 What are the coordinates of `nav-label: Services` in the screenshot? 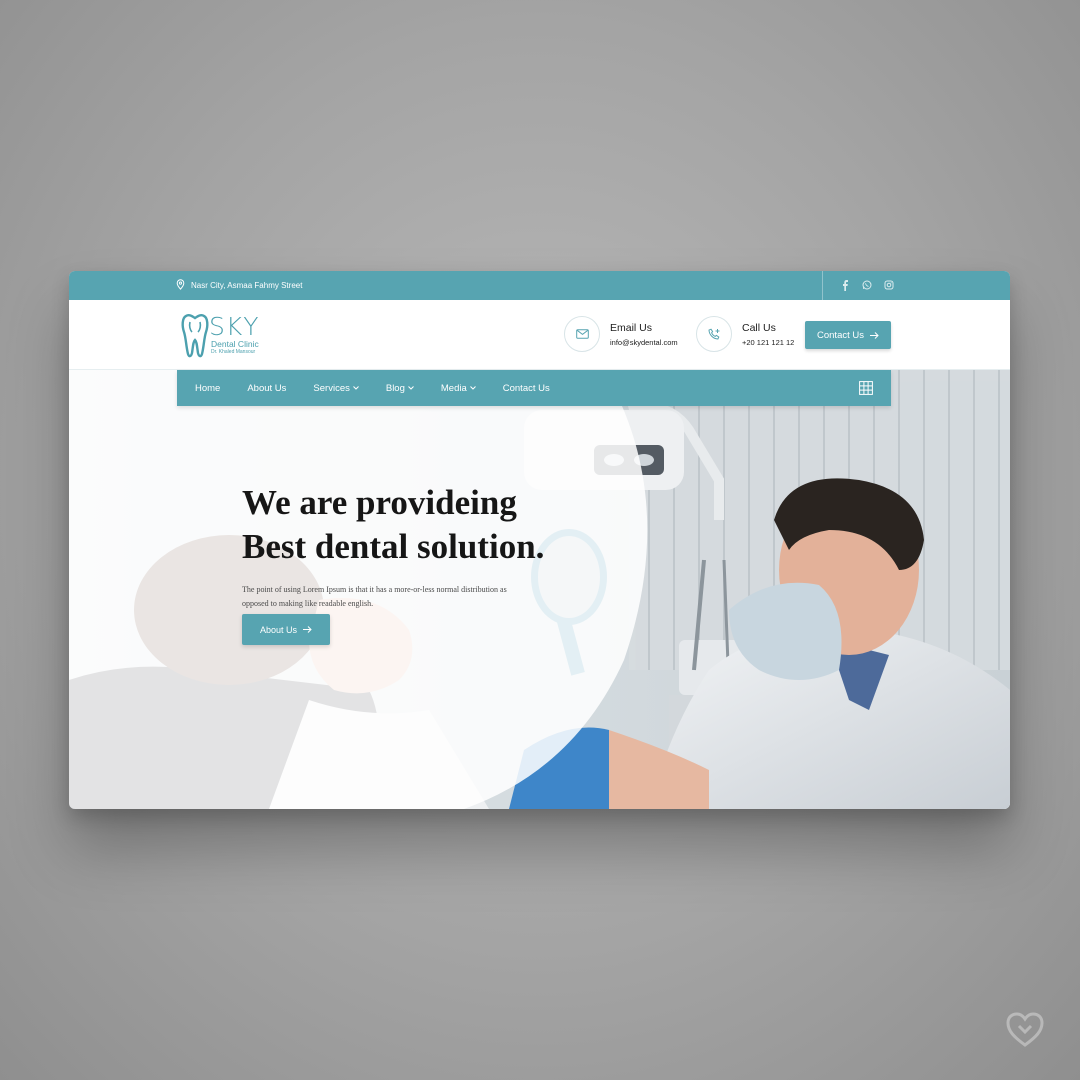 It's located at (331, 388).